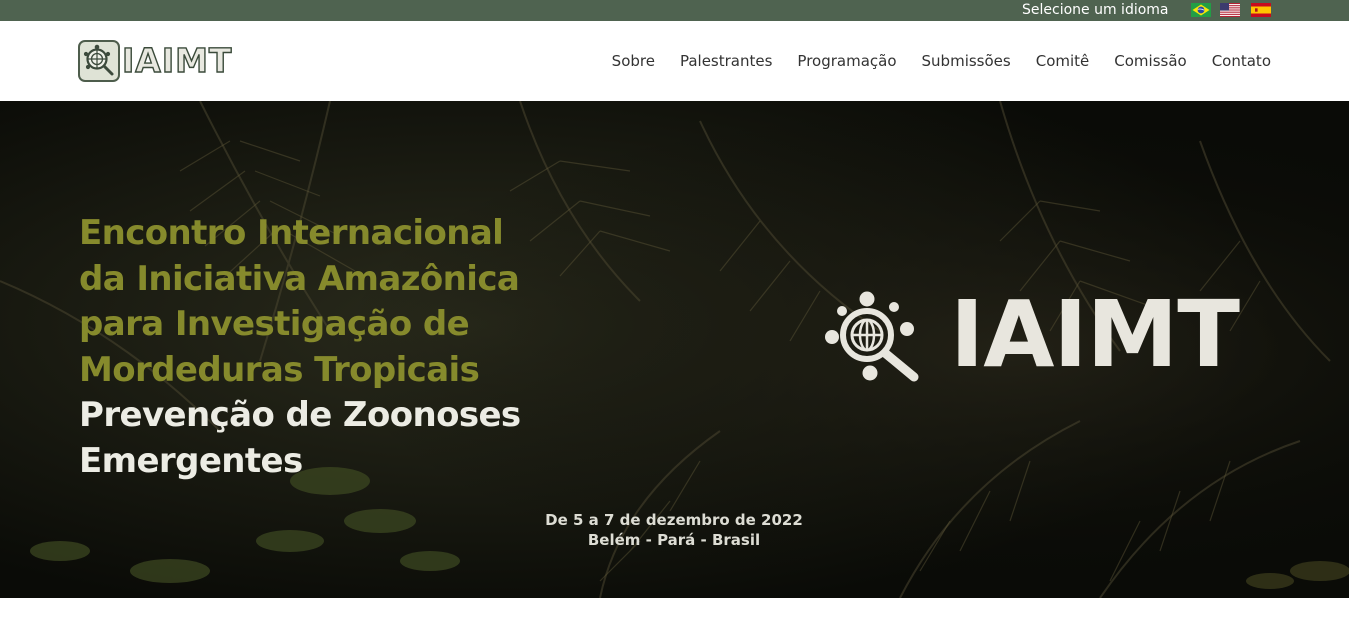  What do you see at coordinates (274, 324) in the screenshot?
I see `hero-title-line: para Investigação de` at bounding box center [274, 324].